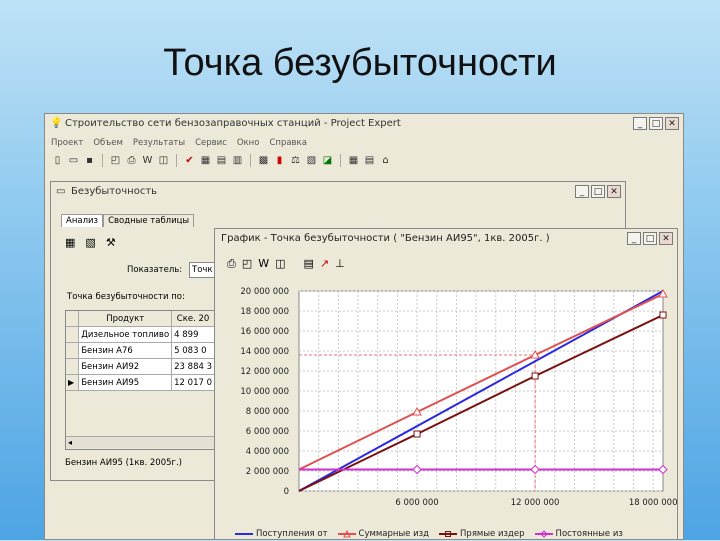 This screenshot has width=720, height=541. I want to click on breakeven-label: Точка безубыточности по:, so click(126, 297).